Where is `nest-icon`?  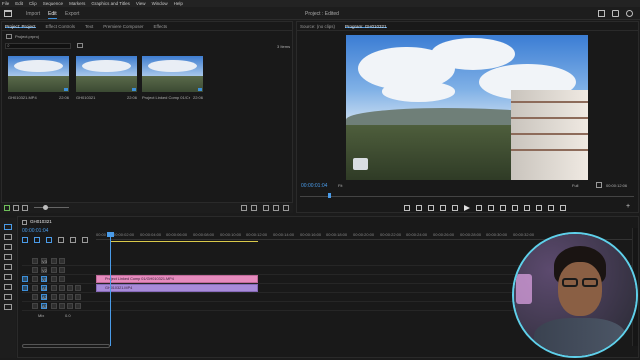
nest-icon is located at coordinates (25, 240).